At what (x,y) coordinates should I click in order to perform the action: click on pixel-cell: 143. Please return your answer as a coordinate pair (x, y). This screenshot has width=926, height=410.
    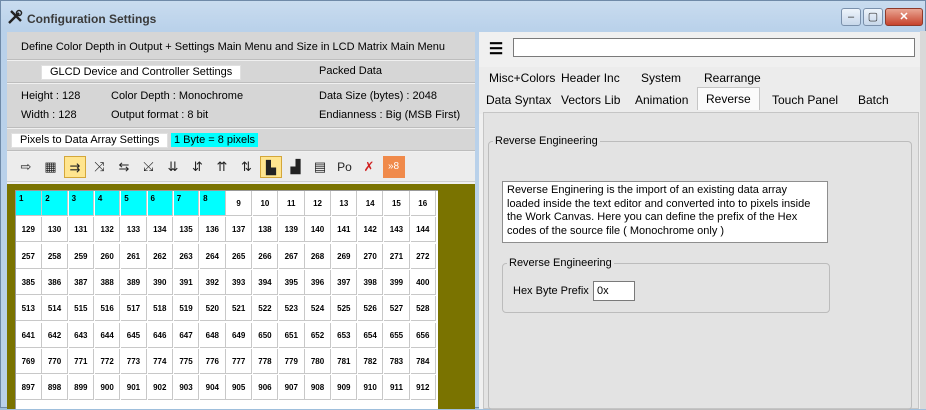
    Looking at the image, I should click on (397, 230).